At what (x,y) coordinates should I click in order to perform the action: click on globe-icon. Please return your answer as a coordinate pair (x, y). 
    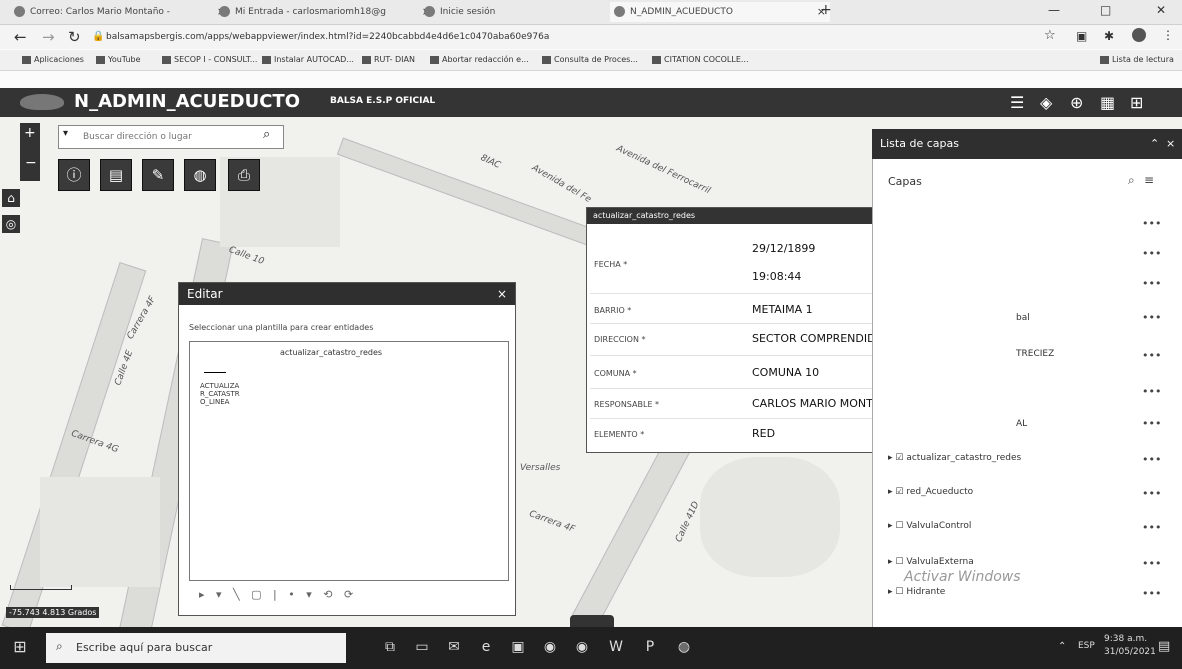
    Looking at the image, I should click on (619, 11).